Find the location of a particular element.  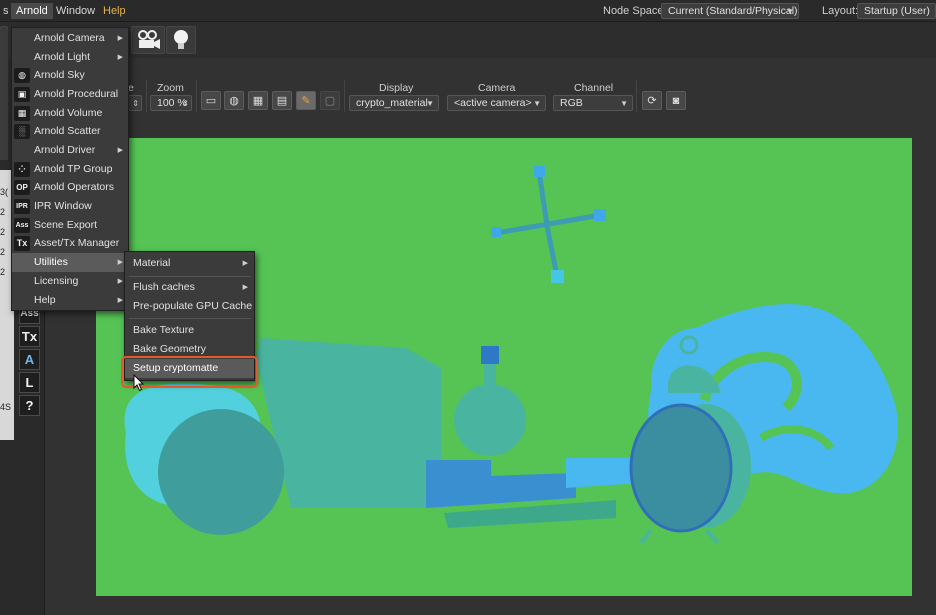

brush-icon: ✎ is located at coordinates (306, 101).